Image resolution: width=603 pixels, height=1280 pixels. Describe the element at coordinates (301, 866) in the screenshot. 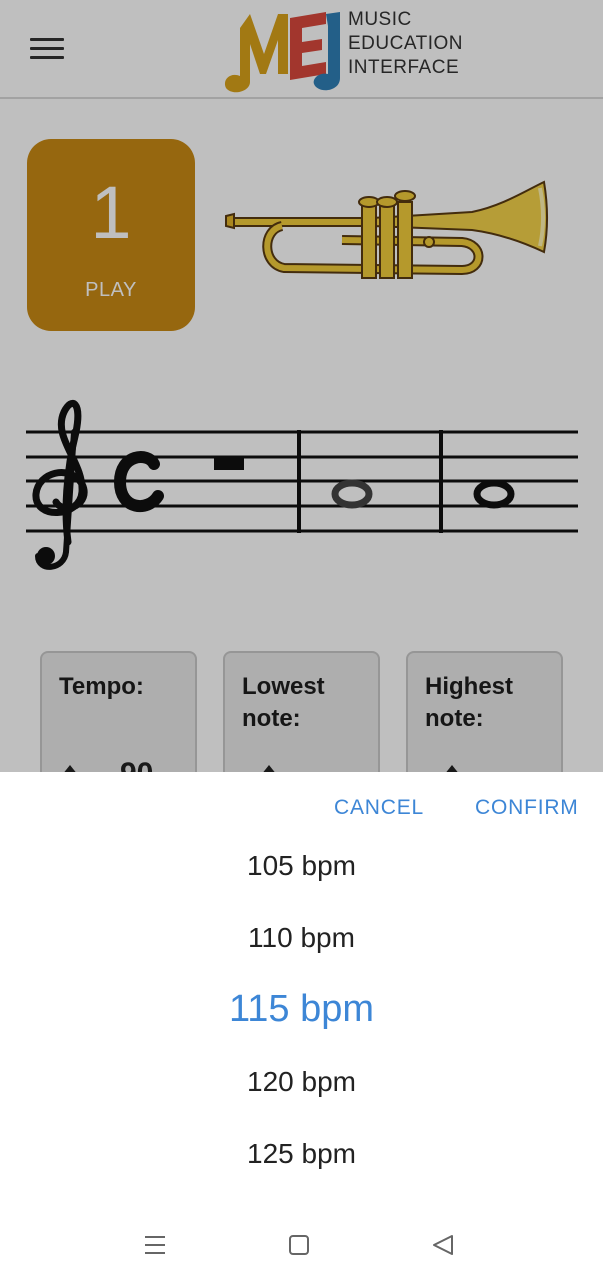

I see `picker-option: 105 bpm` at that location.